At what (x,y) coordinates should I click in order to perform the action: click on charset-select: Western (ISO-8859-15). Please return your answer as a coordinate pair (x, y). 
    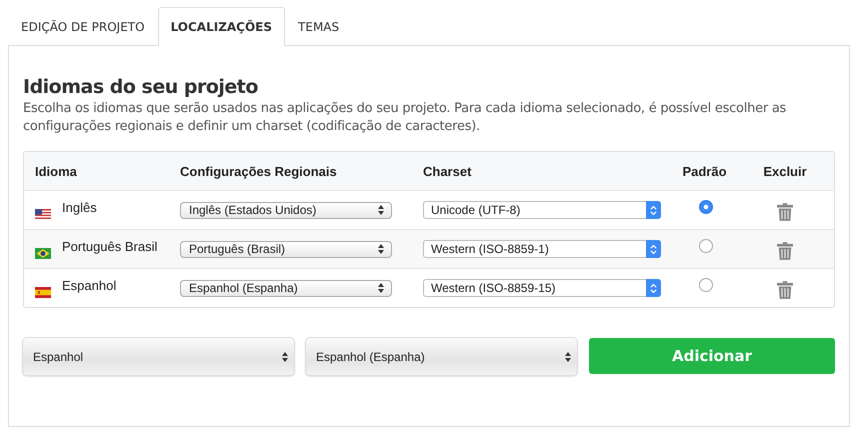
    Looking at the image, I should click on (542, 288).